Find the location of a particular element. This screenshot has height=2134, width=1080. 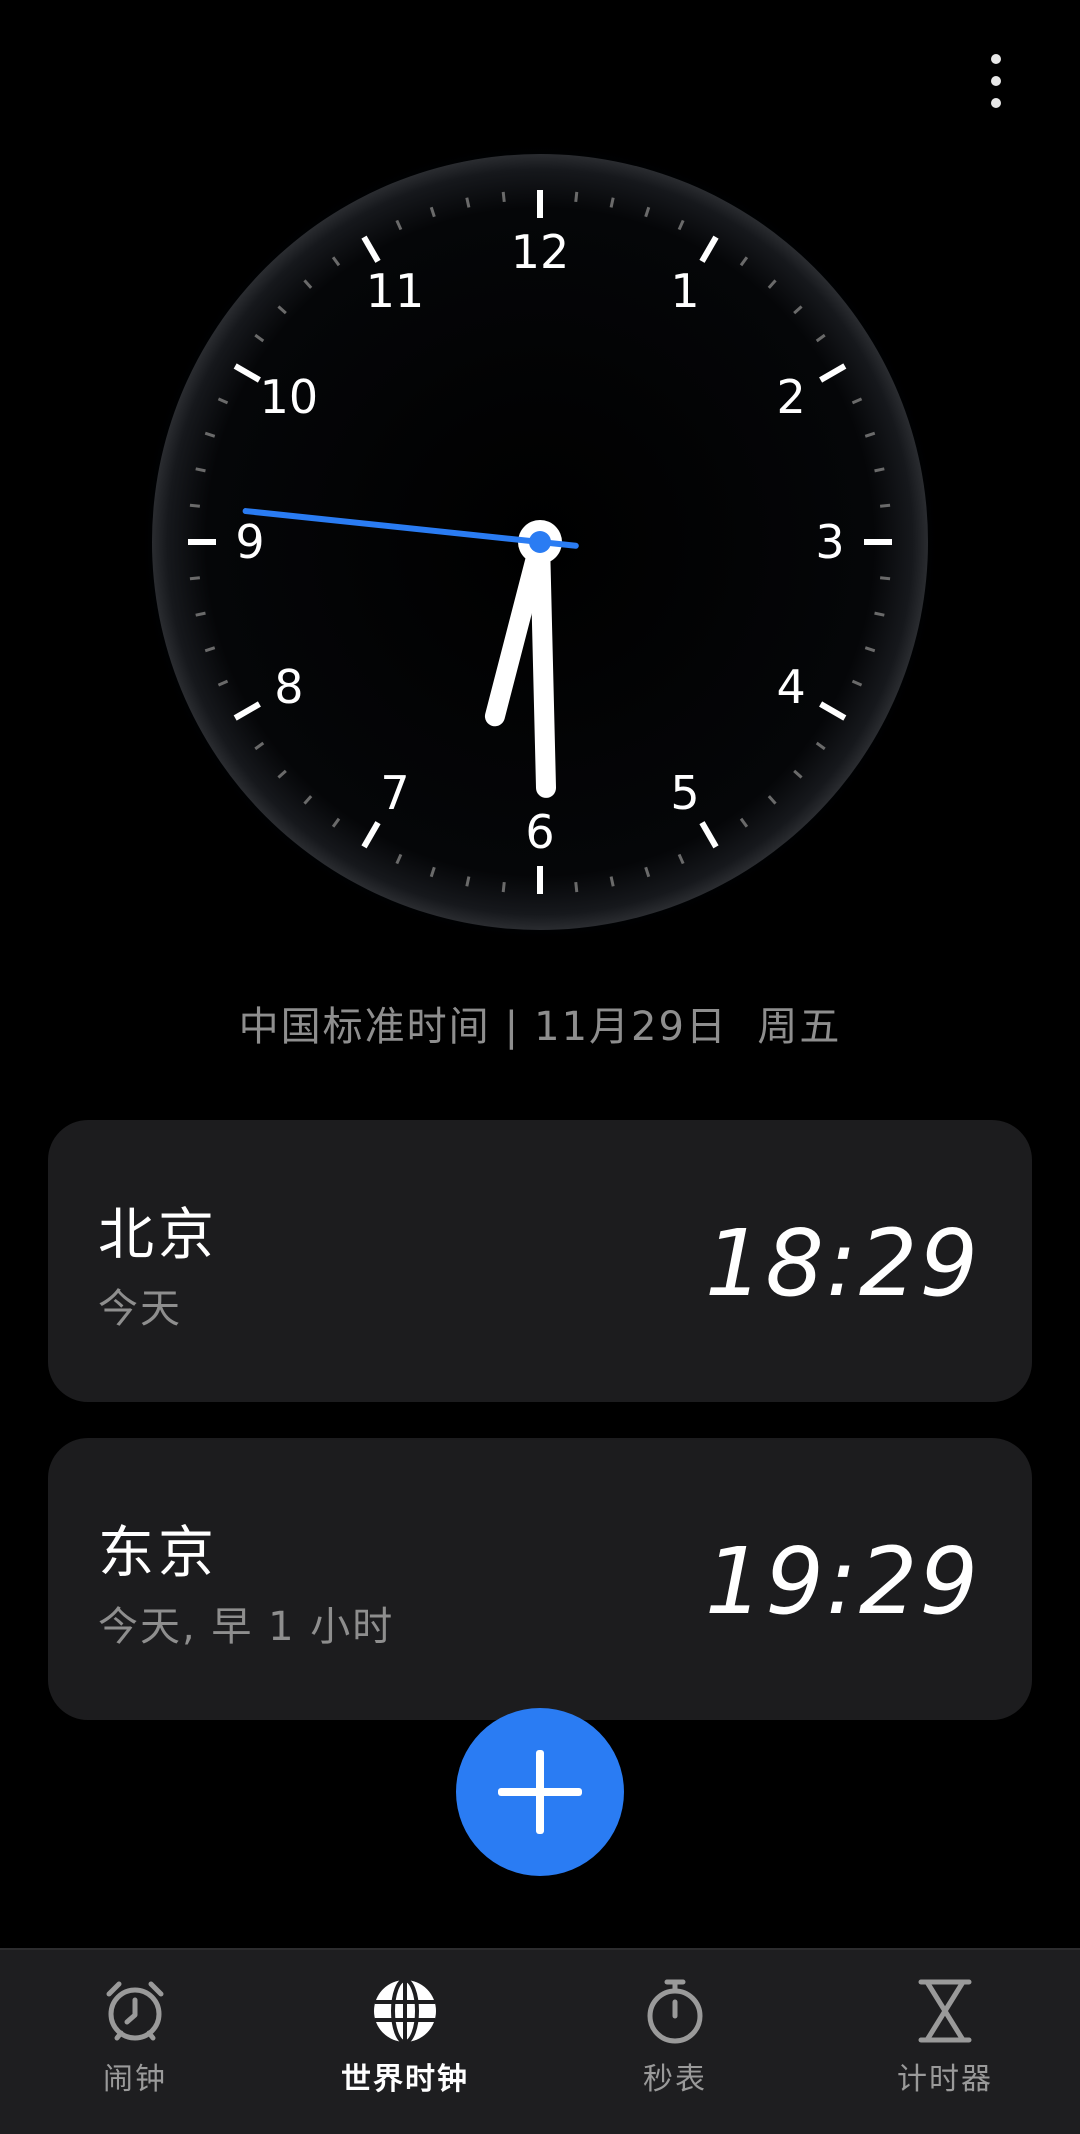

tab-label: 闹钟 is located at coordinates (135, 2079).